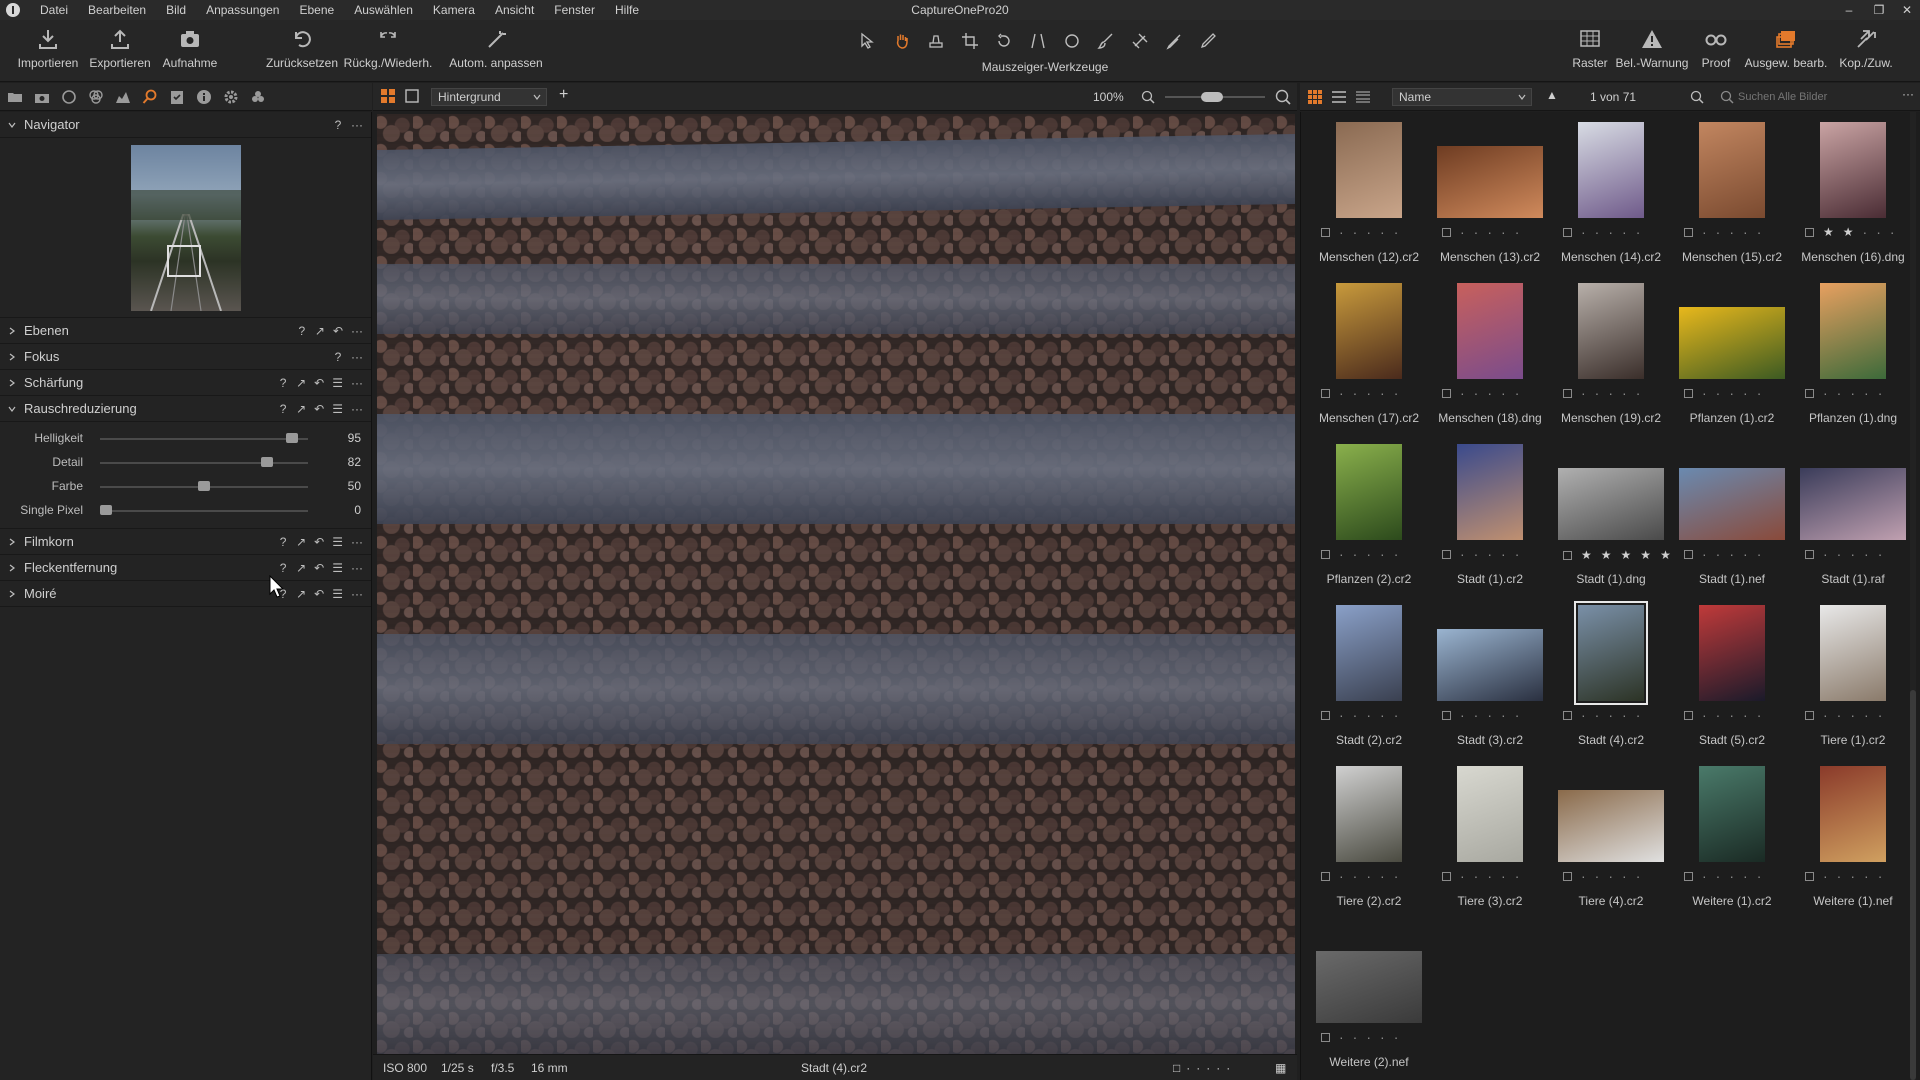 The width and height of the screenshot is (1920, 1080). I want to click on exposure-histogram-icon, so click(122, 96).